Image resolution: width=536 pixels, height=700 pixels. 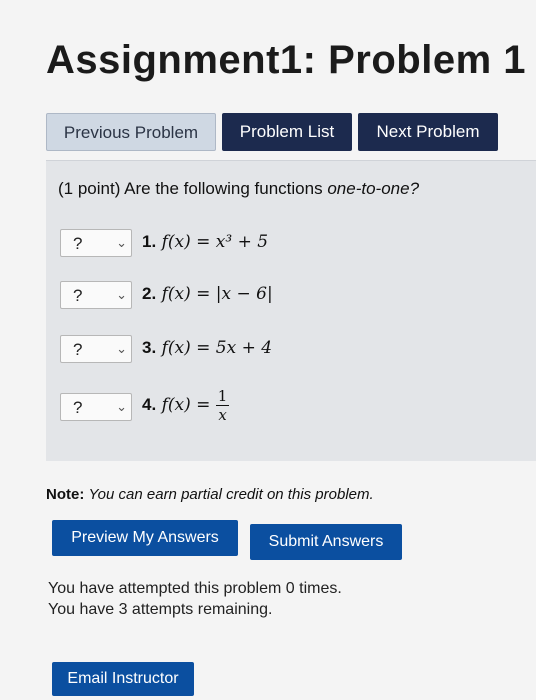 I want to click on prompt-text: (1 point) Are the following functions, so click(x=190, y=188).